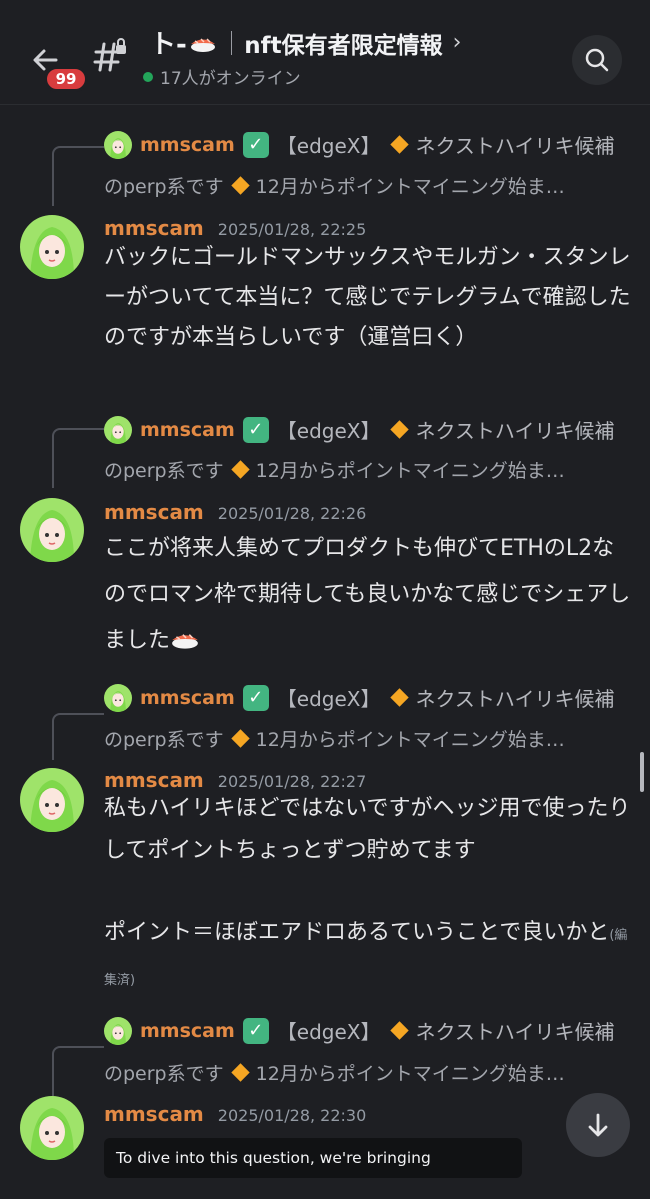  I want to click on locked-hash-icon, so click(112, 56).